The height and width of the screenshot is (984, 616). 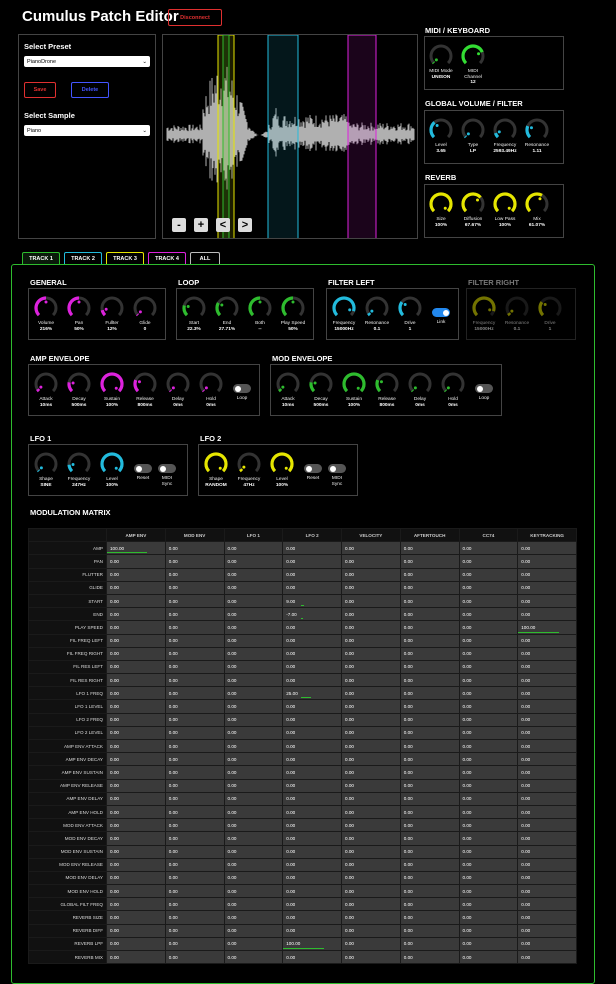 What do you see at coordinates (547, 627) in the screenshot?
I see `matrix-cell: 100.00` at bounding box center [547, 627].